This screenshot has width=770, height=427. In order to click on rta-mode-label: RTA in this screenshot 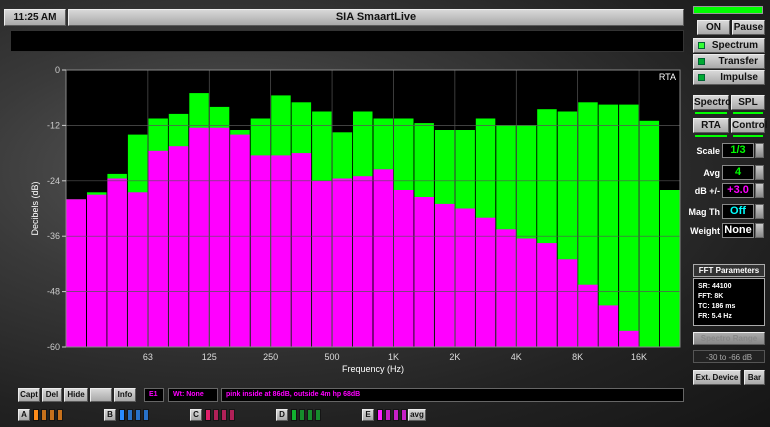, I will do `click(667, 77)`.